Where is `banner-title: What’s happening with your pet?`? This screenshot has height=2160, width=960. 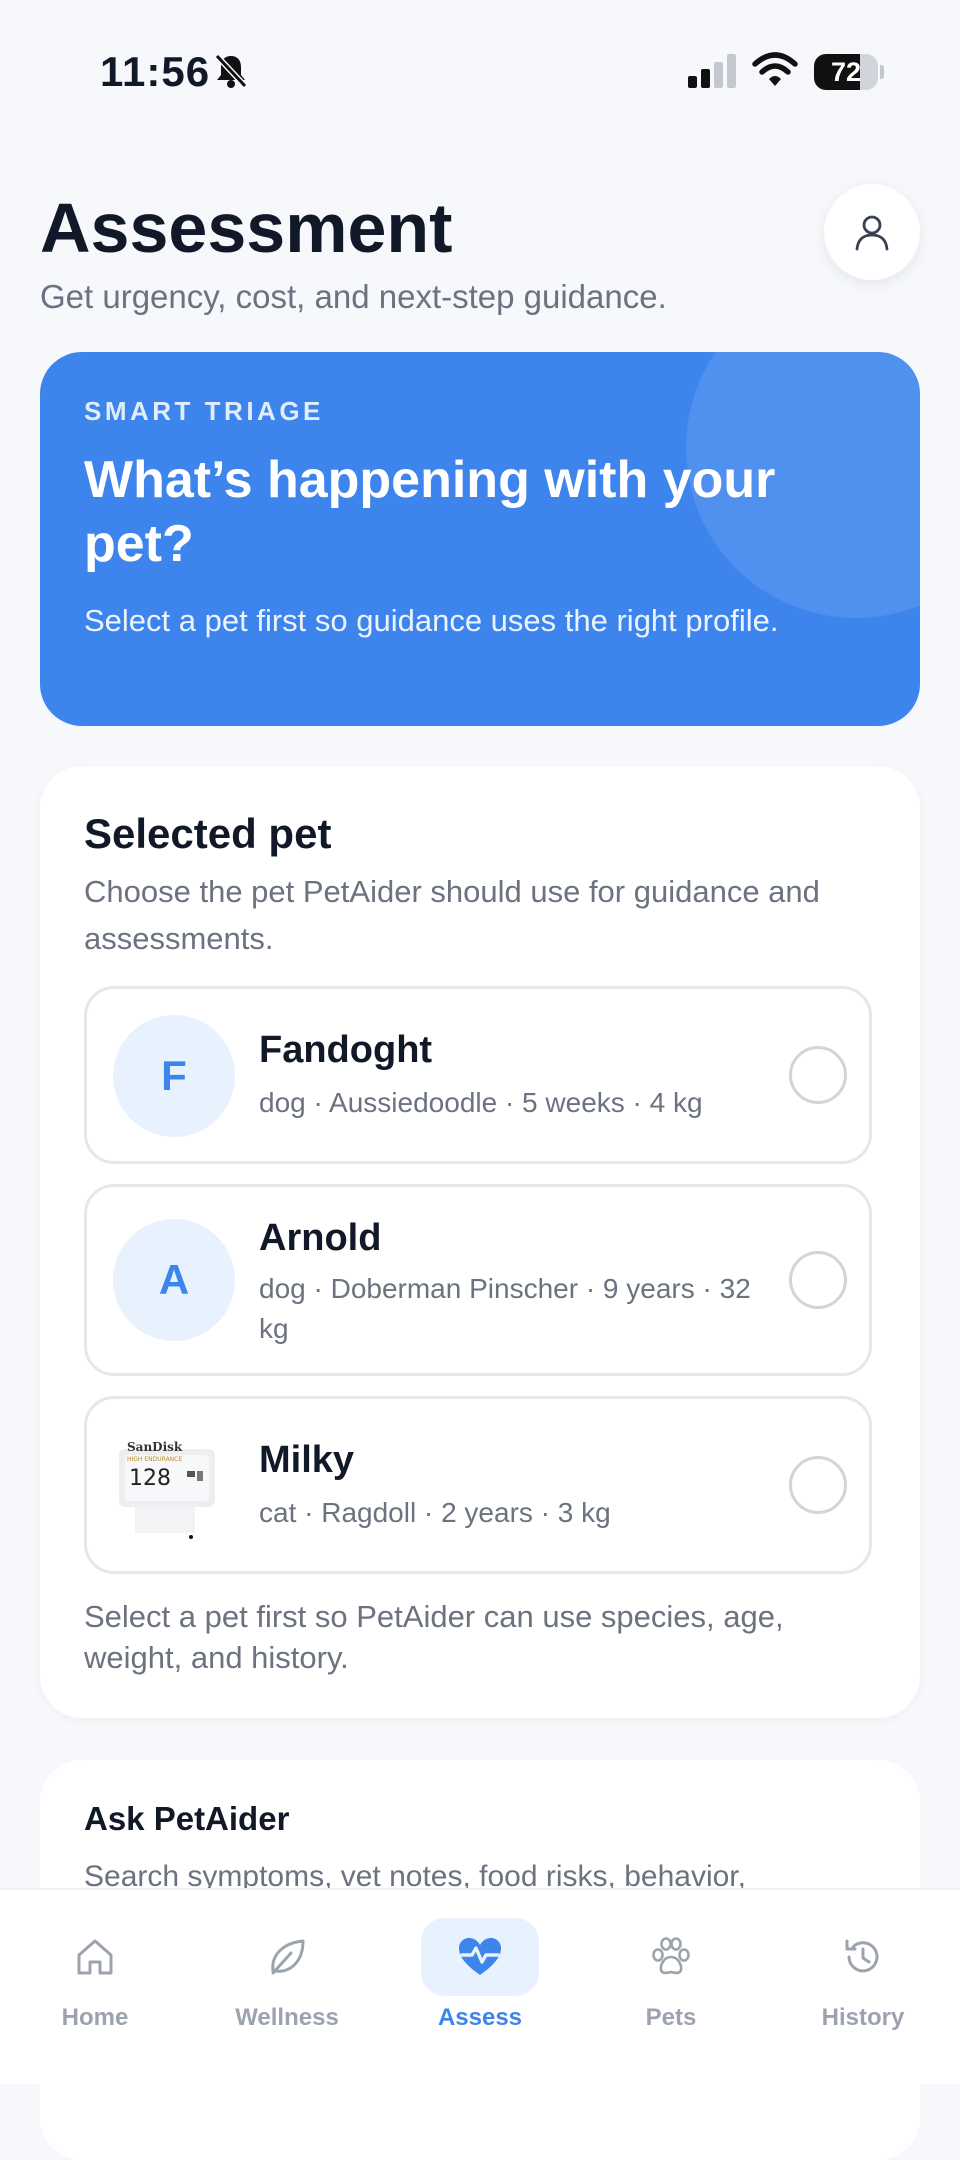 banner-title: What’s happening with your pet? is located at coordinates (430, 512).